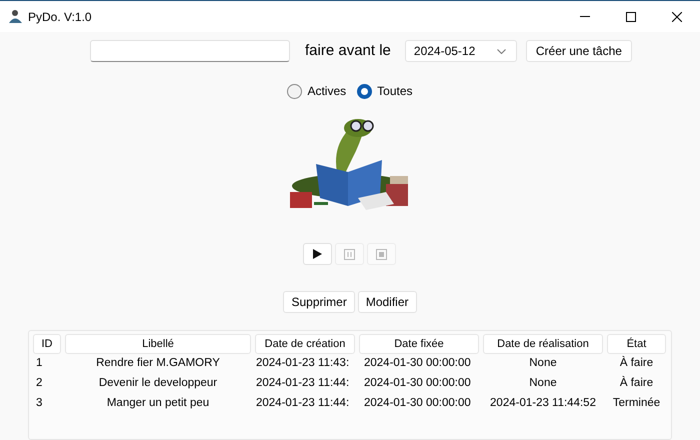 This screenshot has width=700, height=440. I want to click on table-cell-text: 1, so click(39, 364).